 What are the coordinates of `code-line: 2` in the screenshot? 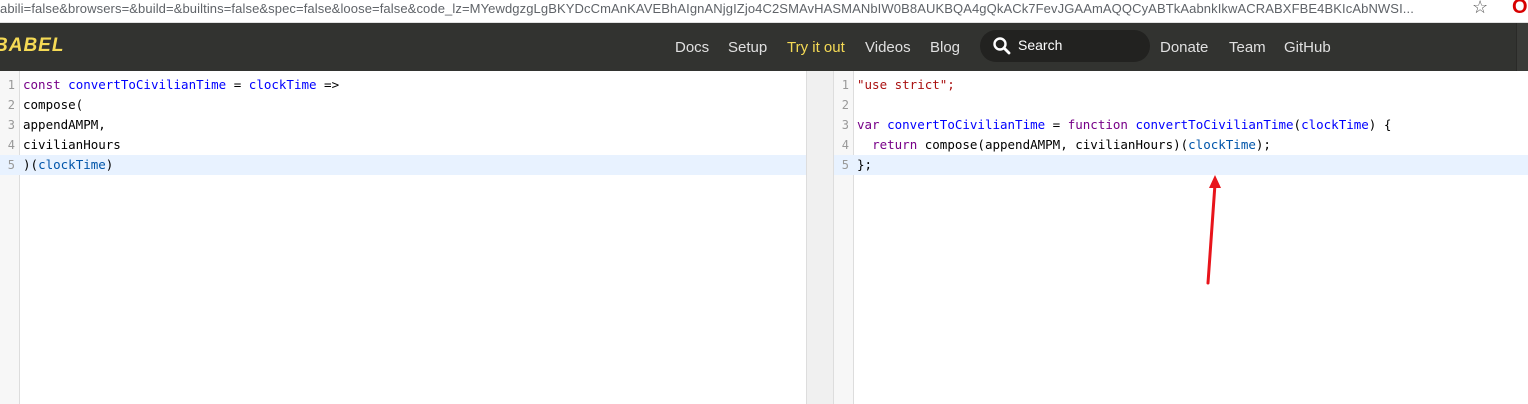 It's located at (1181, 105).